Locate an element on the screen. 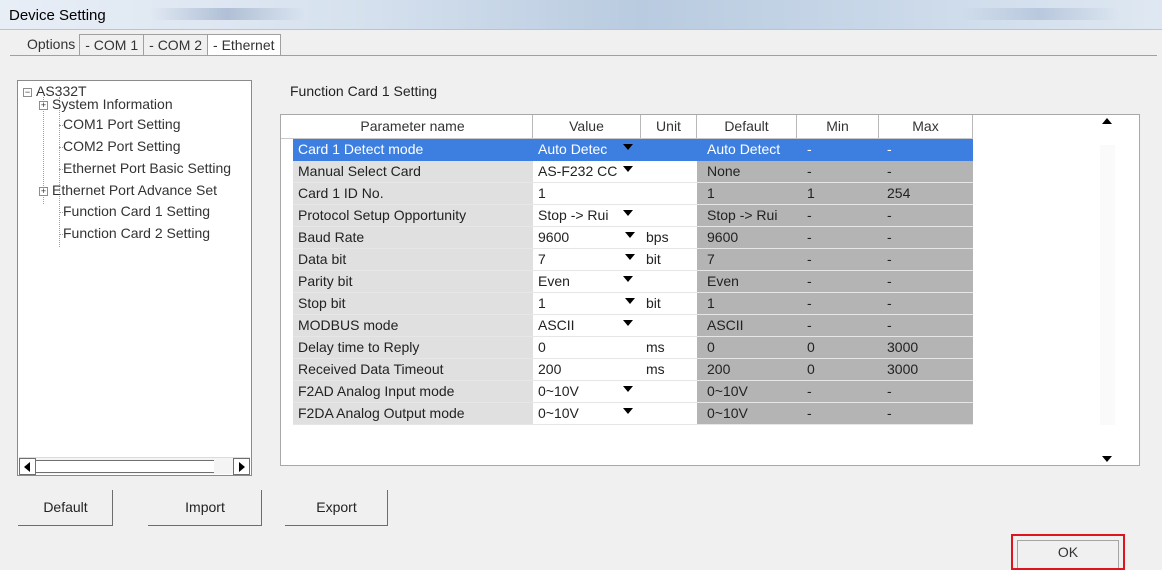 Image resolution: width=1162 pixels, height=570 pixels. scroll-left-button is located at coordinates (27, 466).